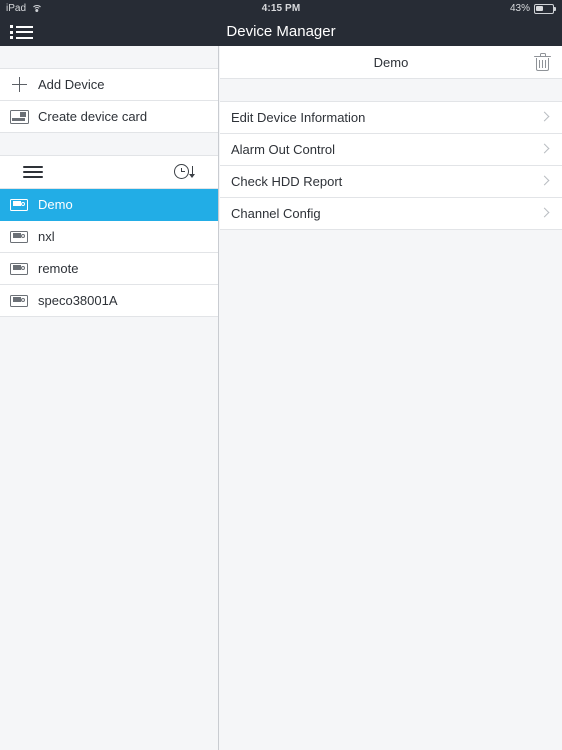  Describe the element at coordinates (391, 150) in the screenshot. I see `menu-item-alarm-out-control: Alarm Out Control` at that location.